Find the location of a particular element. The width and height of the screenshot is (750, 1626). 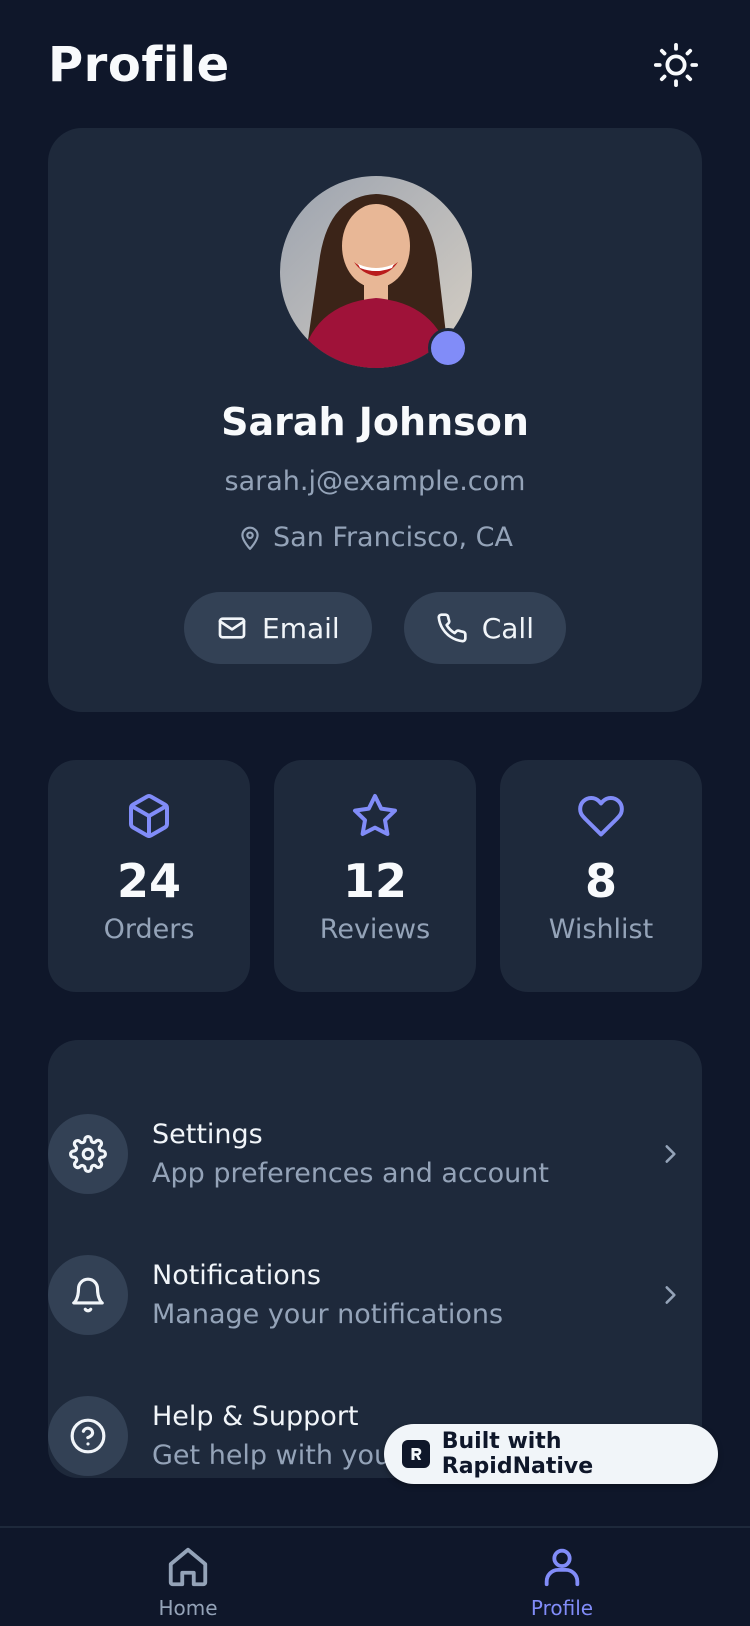

phone-icon is located at coordinates (452, 628).